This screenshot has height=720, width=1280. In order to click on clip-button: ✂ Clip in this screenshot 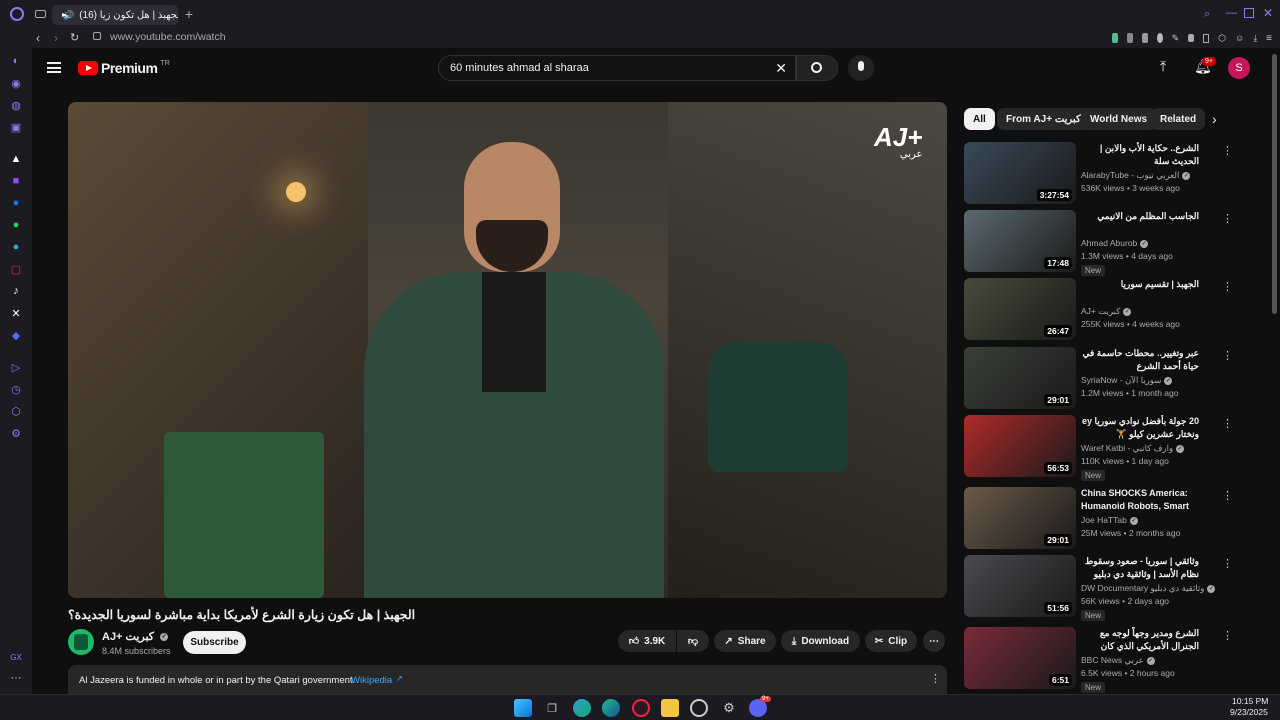, I will do `click(891, 641)`.